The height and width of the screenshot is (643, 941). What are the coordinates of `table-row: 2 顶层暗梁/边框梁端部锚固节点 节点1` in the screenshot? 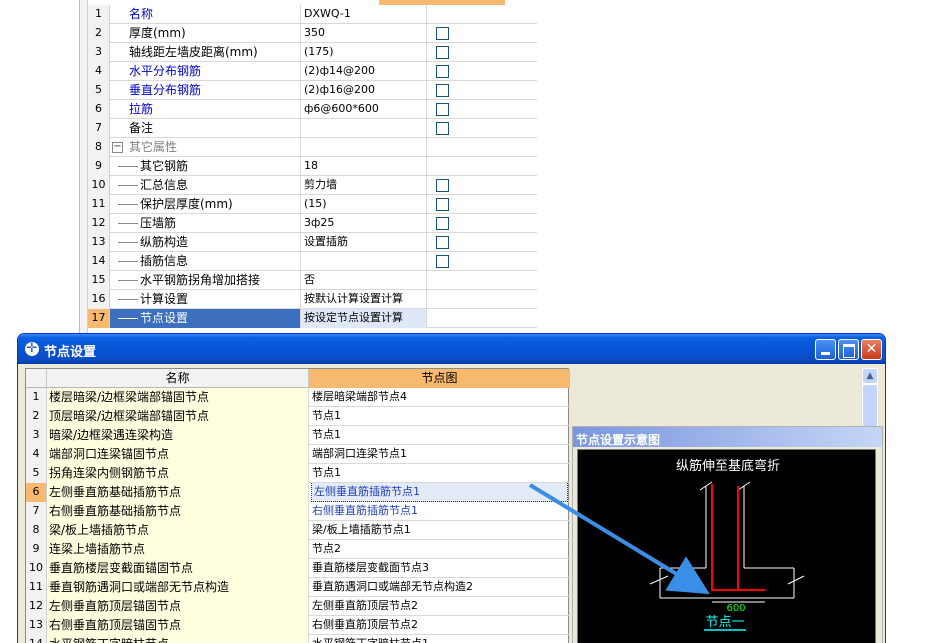 It's located at (298, 416).